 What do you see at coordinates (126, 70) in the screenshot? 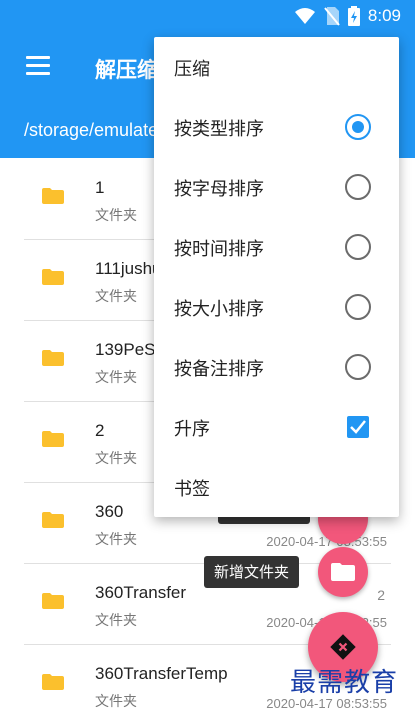
I see `app-title: 解压缩` at bounding box center [126, 70].